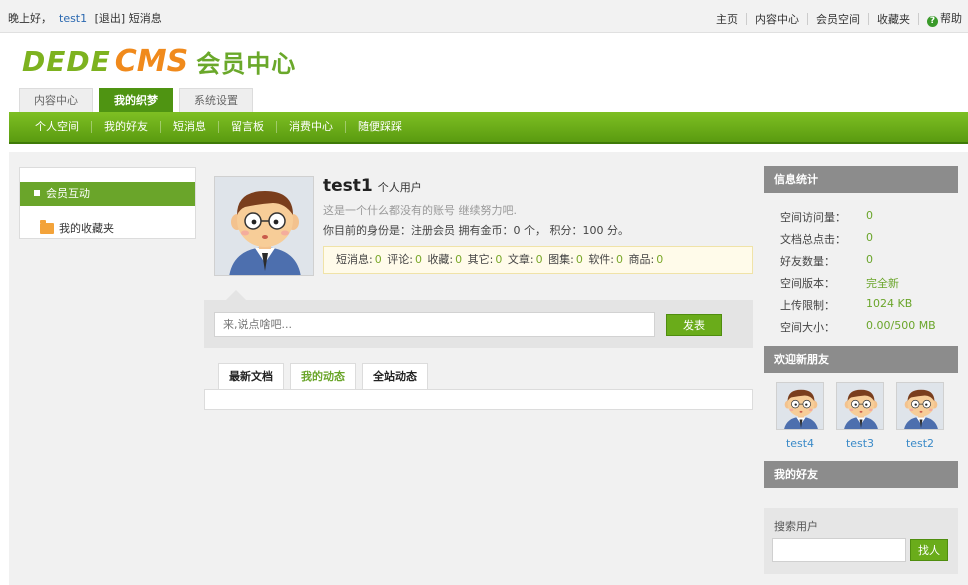 The height and width of the screenshot is (585, 968). What do you see at coordinates (641, 259) in the screenshot?
I see `stat-label: 商品:` at bounding box center [641, 259].